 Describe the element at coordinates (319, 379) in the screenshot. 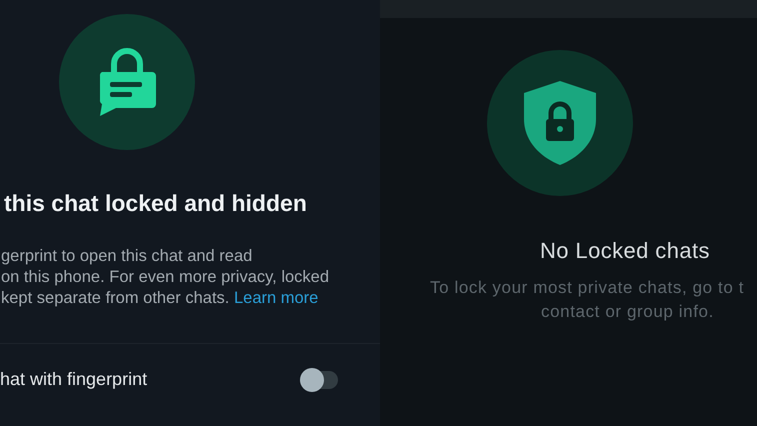

I see `fingerprint-toggle` at that location.